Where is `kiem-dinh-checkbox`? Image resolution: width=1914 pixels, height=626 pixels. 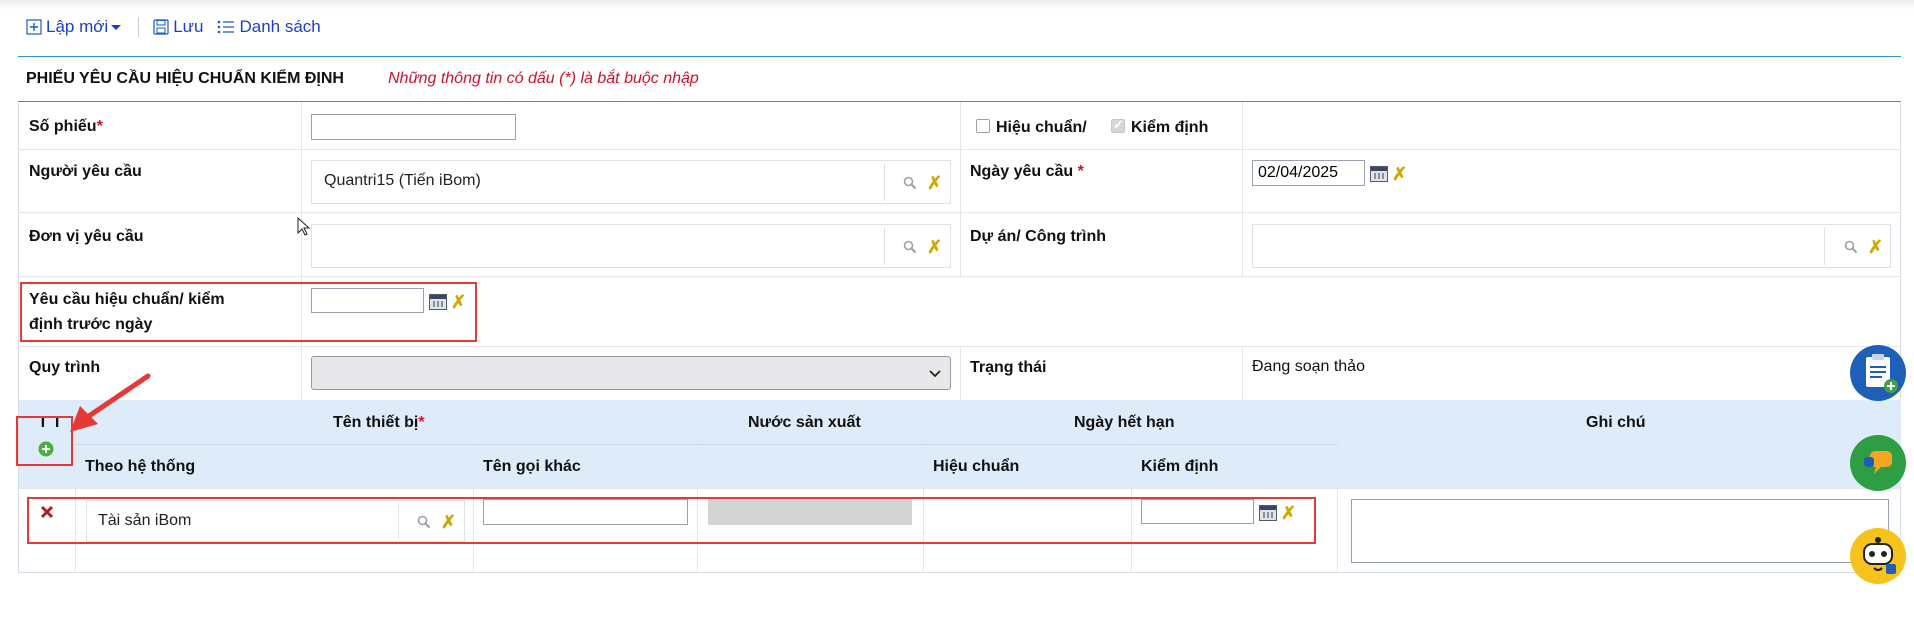 kiem-dinh-checkbox is located at coordinates (1118, 125).